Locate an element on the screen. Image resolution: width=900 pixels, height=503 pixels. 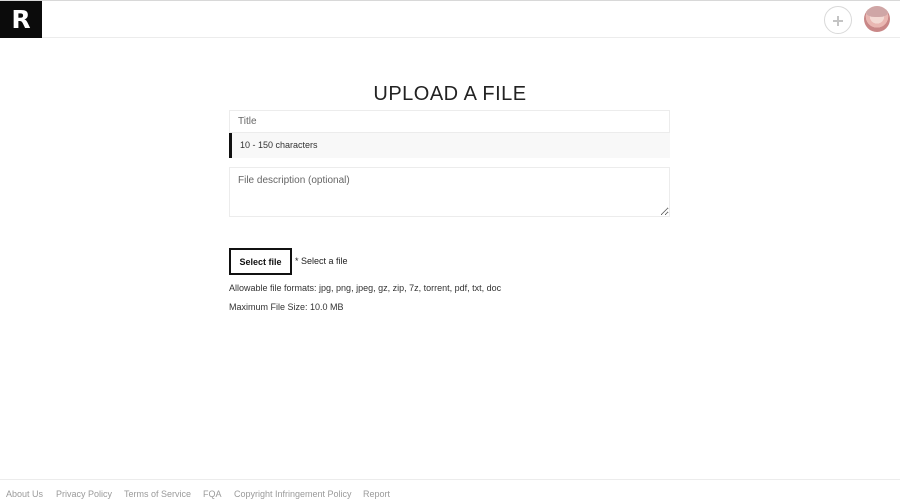
avatar-hair is located at coordinates (877, 11).